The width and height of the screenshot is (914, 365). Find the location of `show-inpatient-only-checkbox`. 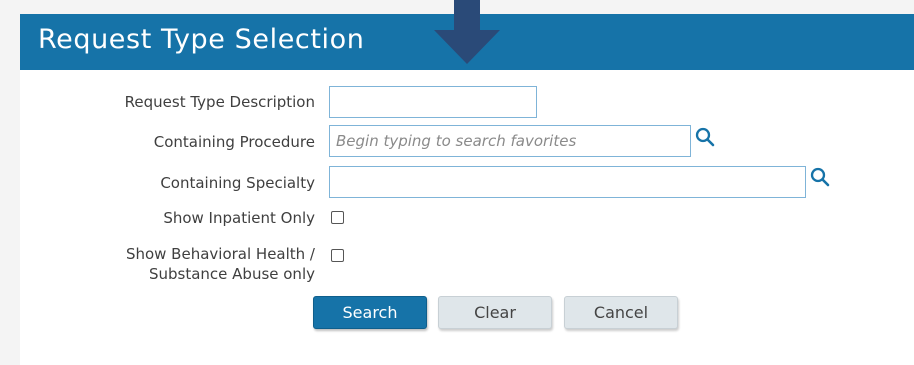

show-inpatient-only-checkbox is located at coordinates (337, 217).